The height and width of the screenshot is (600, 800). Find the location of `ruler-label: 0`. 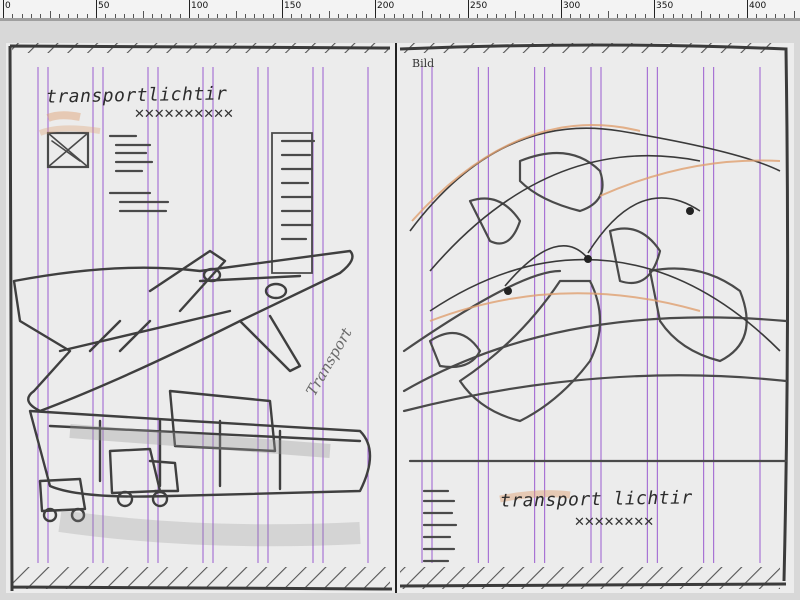

ruler-label: 0 is located at coordinates (8, 6).